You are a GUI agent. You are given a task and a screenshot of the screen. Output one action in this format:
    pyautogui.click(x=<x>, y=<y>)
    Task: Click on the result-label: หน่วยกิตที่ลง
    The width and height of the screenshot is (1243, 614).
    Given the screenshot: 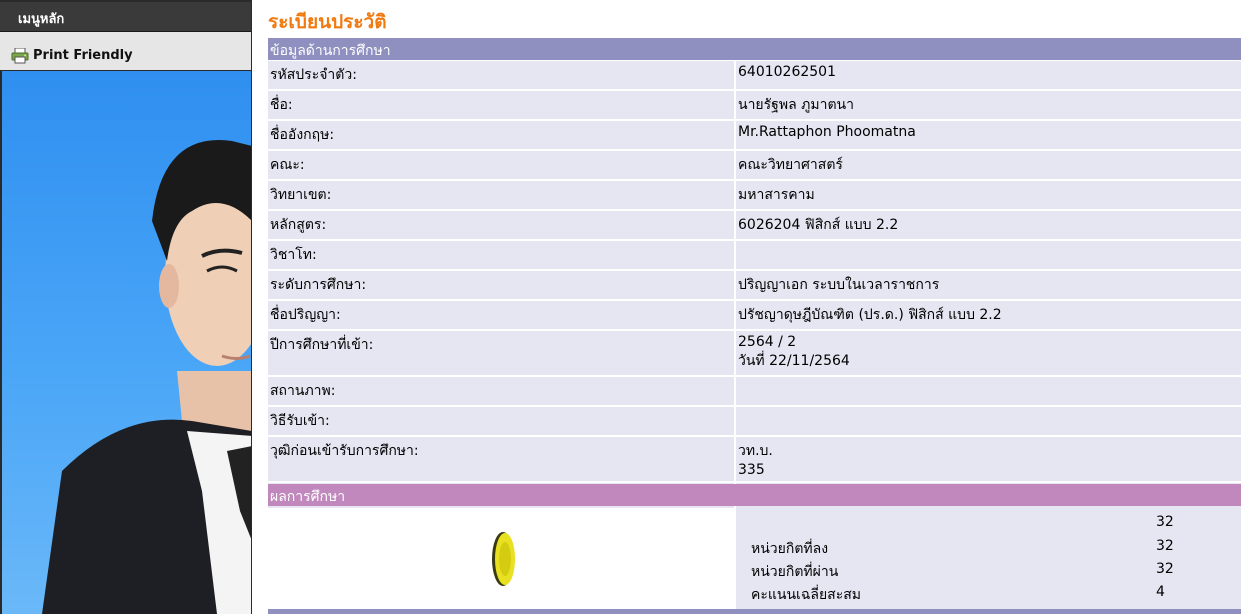 What is the action you would take?
    pyautogui.click(x=790, y=549)
    